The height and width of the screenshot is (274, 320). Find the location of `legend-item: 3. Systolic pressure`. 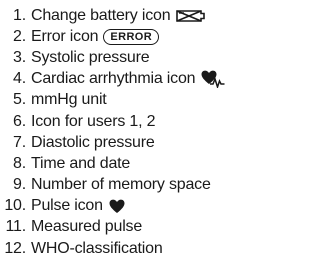

legend-item: 3. Systolic pressure is located at coordinates (133, 57).